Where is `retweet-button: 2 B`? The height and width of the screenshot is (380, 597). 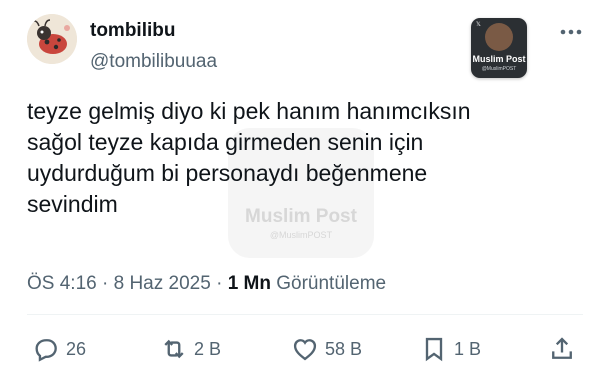 retweet-button: 2 B is located at coordinates (190, 349).